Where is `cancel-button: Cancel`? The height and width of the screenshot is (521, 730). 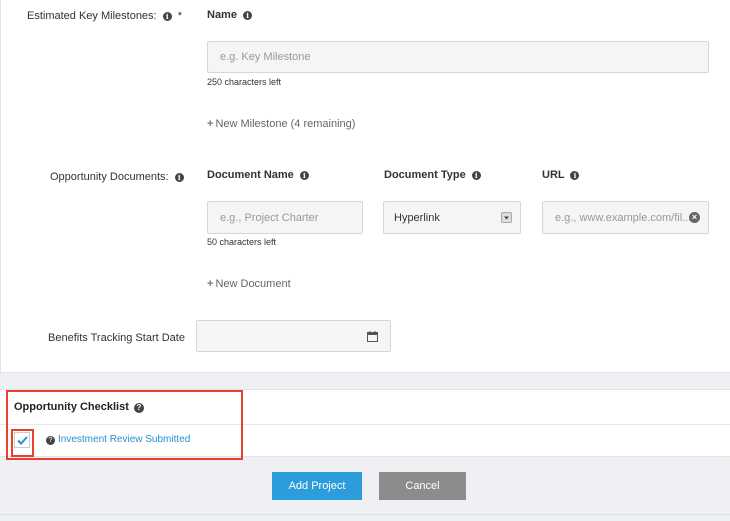
cancel-button: Cancel is located at coordinates (422, 486).